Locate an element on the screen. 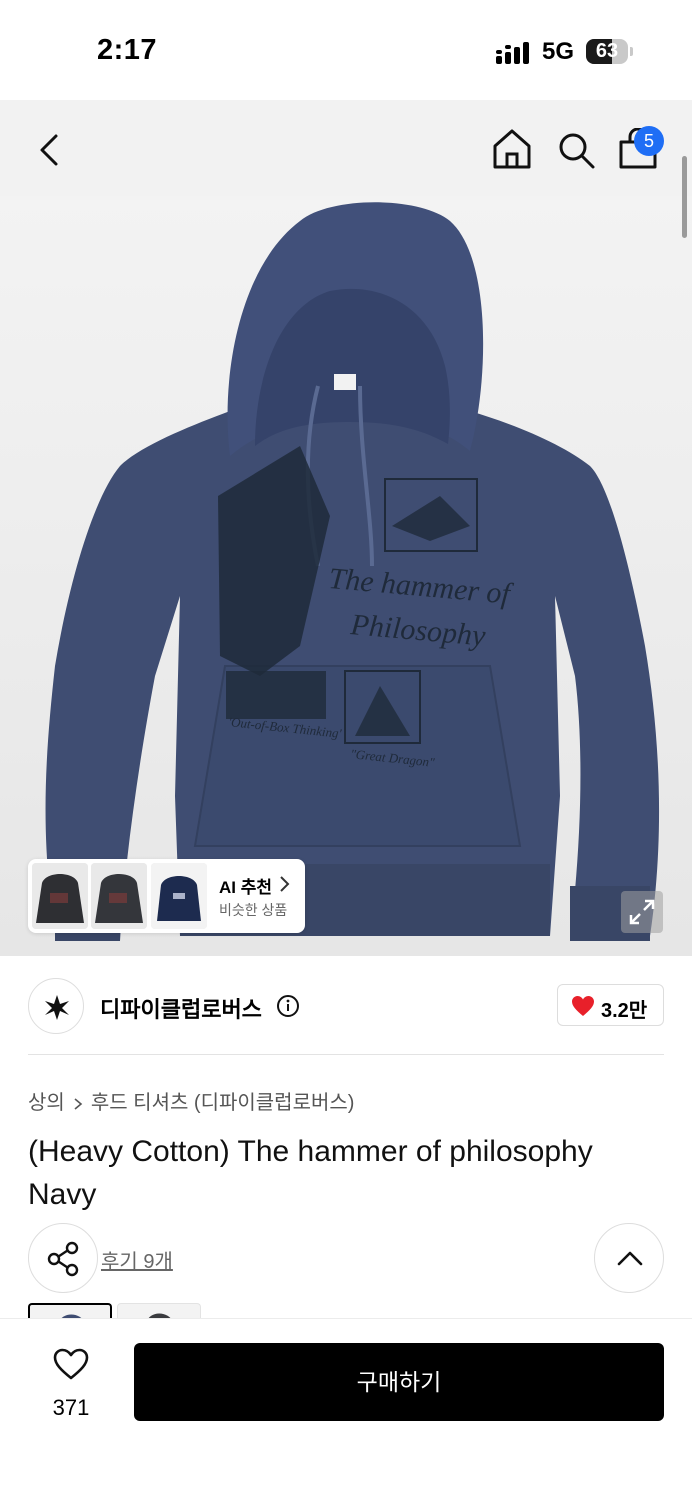 Image resolution: width=692 pixels, height=1500 pixels. breadcrumb-subcategory: 후드 티셔츠 (디파이클럽로버스) is located at coordinates (223, 1103).